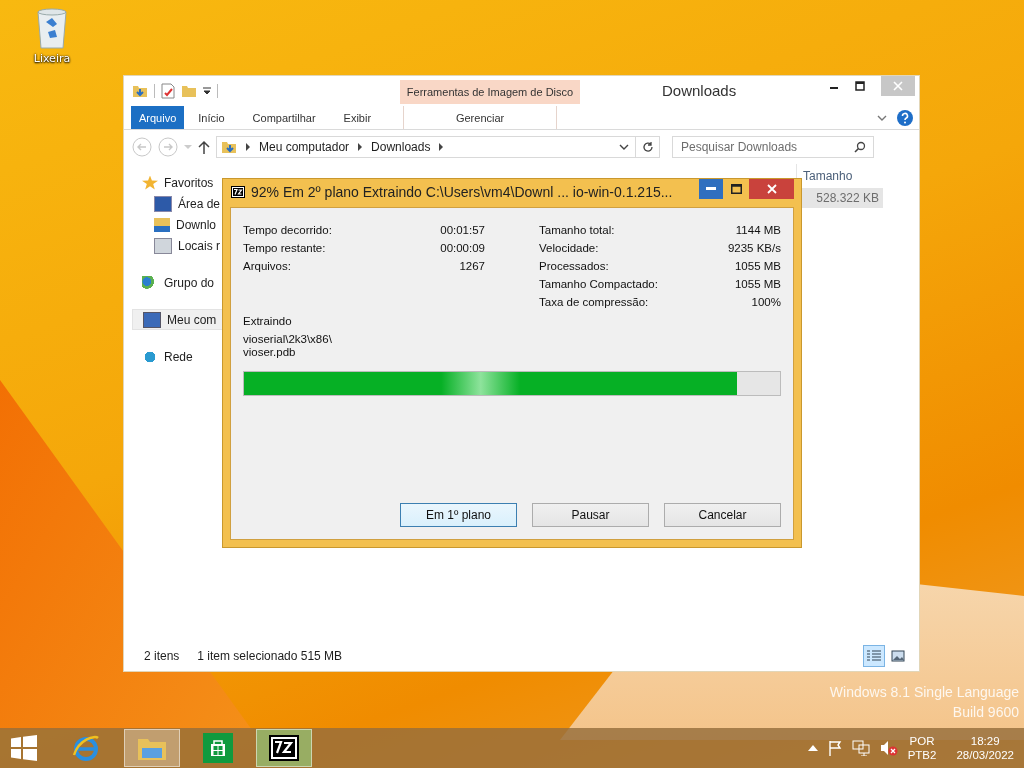 This screenshot has height=768, width=1024. Describe the element at coordinates (834, 748) in the screenshot. I see `flag-icon` at that location.